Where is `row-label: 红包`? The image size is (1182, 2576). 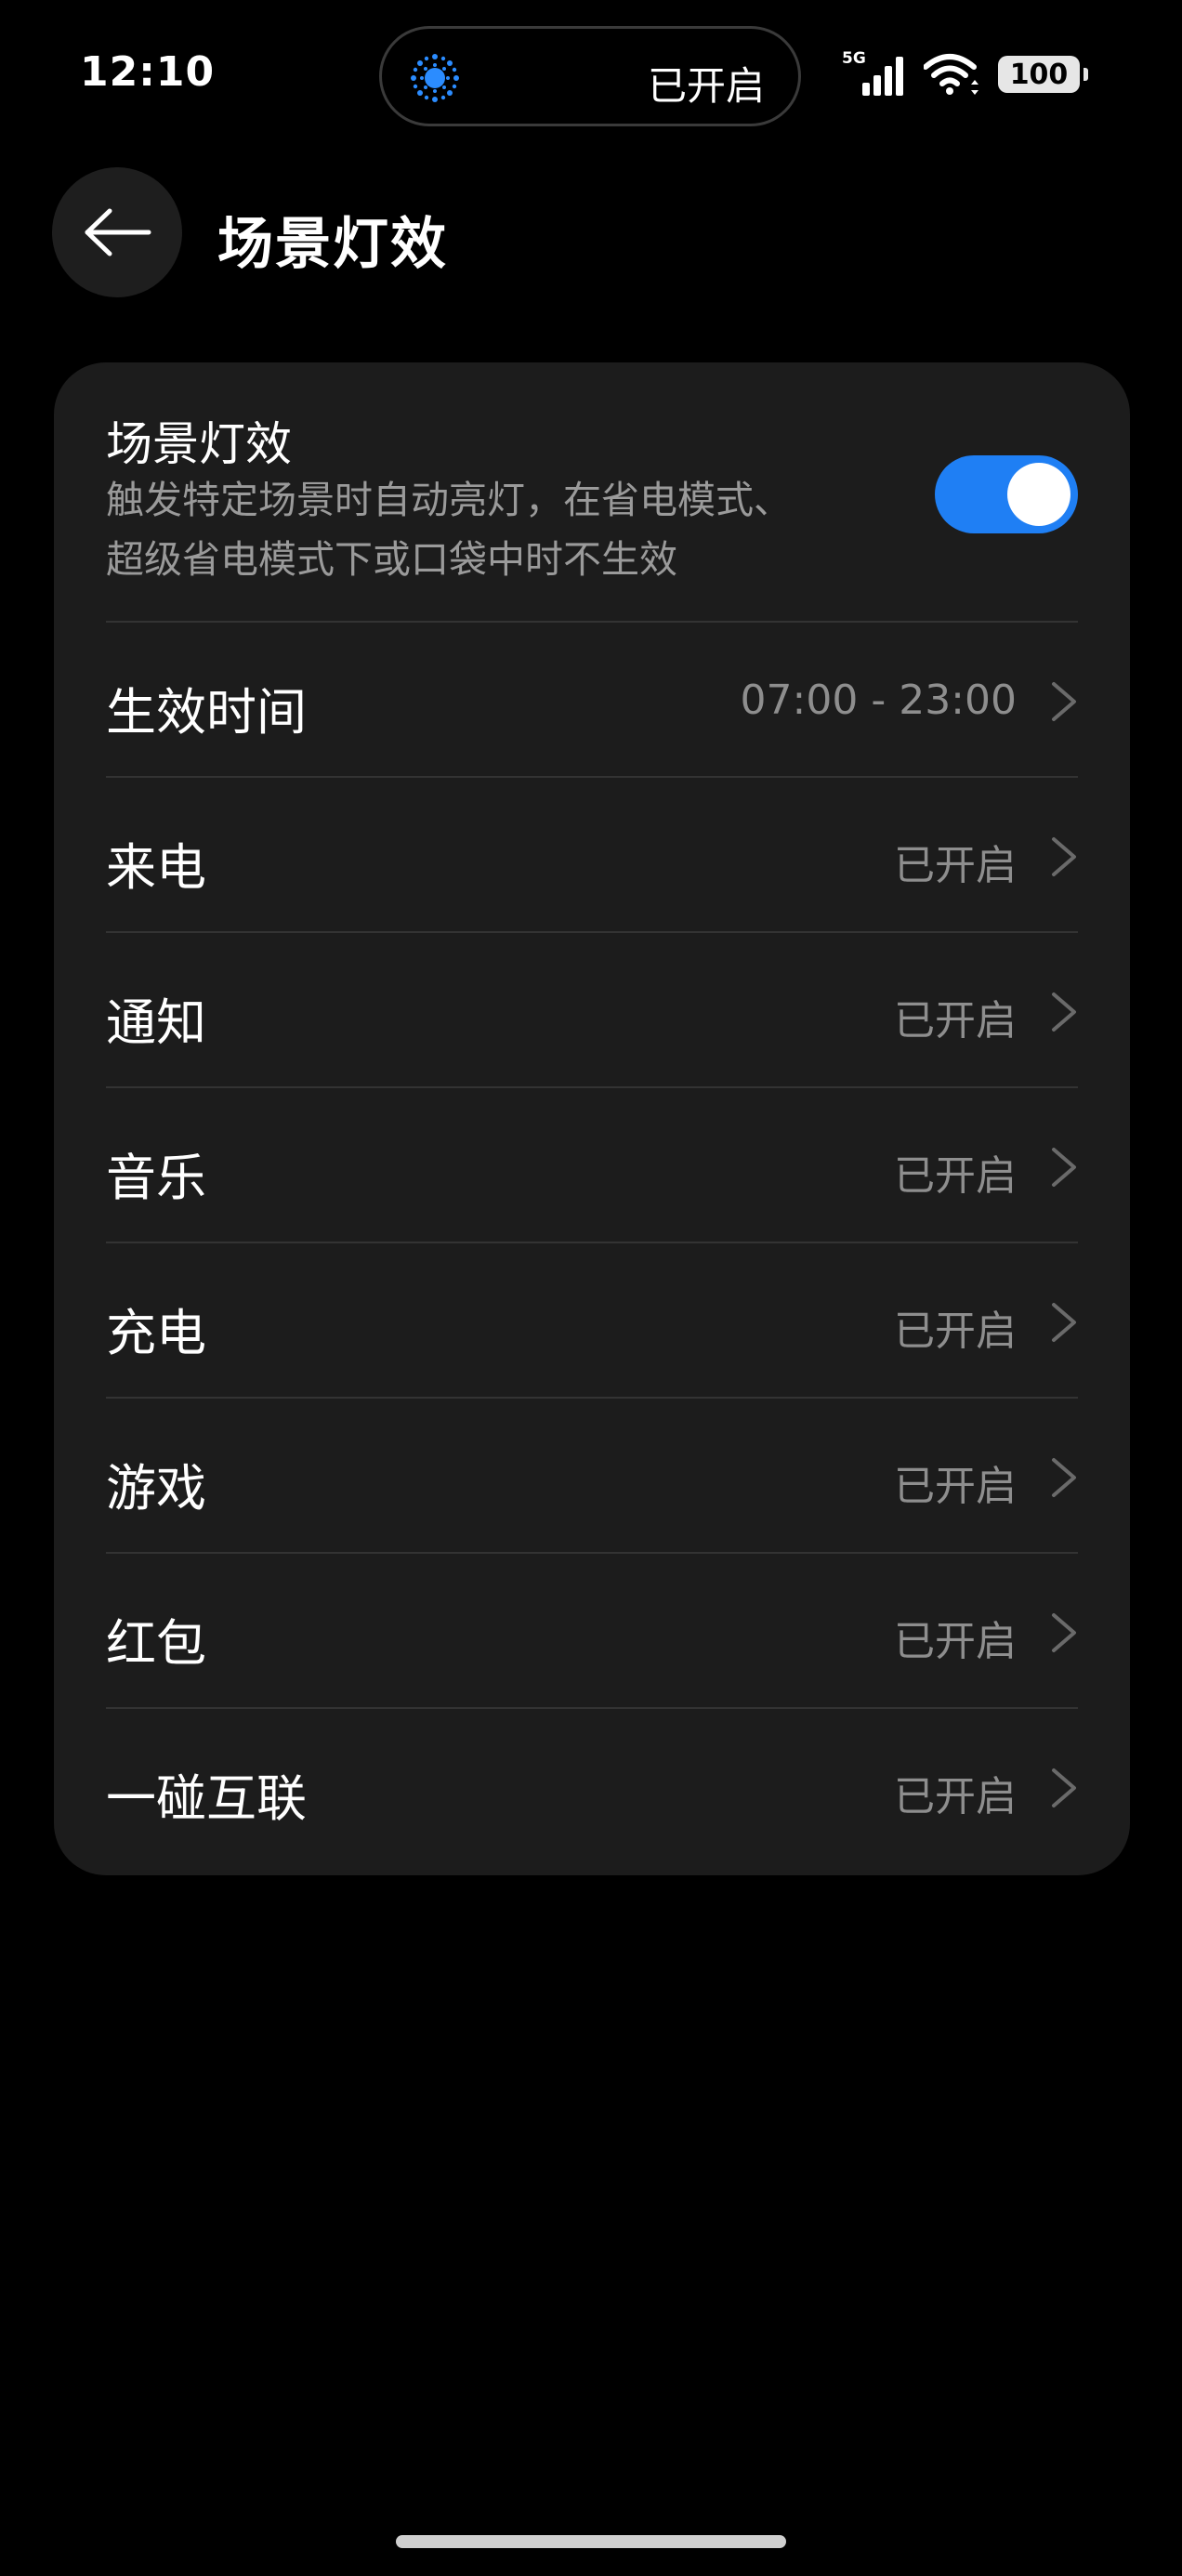 row-label: 红包 is located at coordinates (156, 1643).